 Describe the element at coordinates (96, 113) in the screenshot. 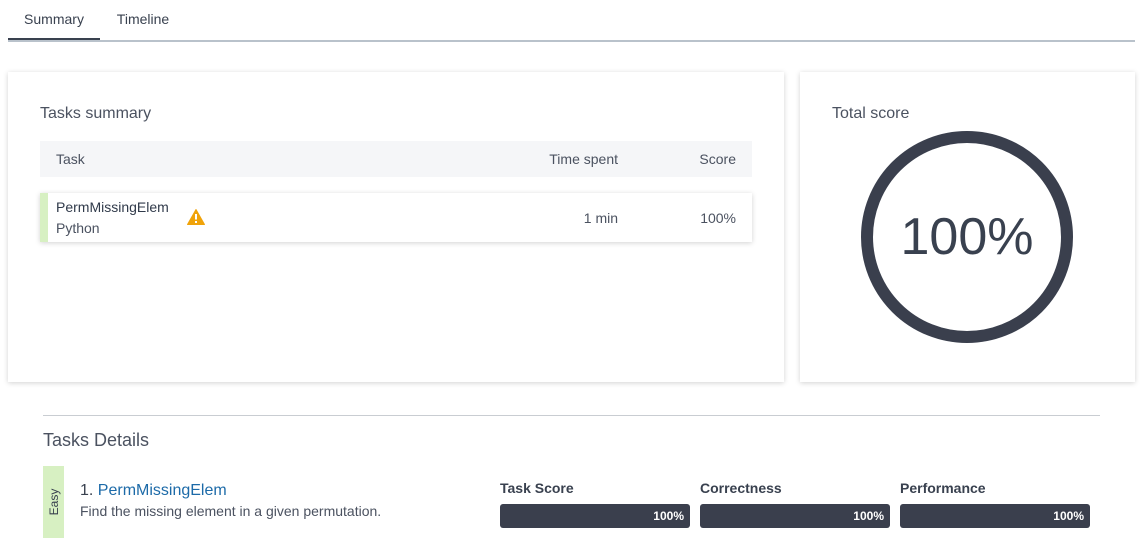

I see `tasks-summary-title: Tasks summary` at that location.